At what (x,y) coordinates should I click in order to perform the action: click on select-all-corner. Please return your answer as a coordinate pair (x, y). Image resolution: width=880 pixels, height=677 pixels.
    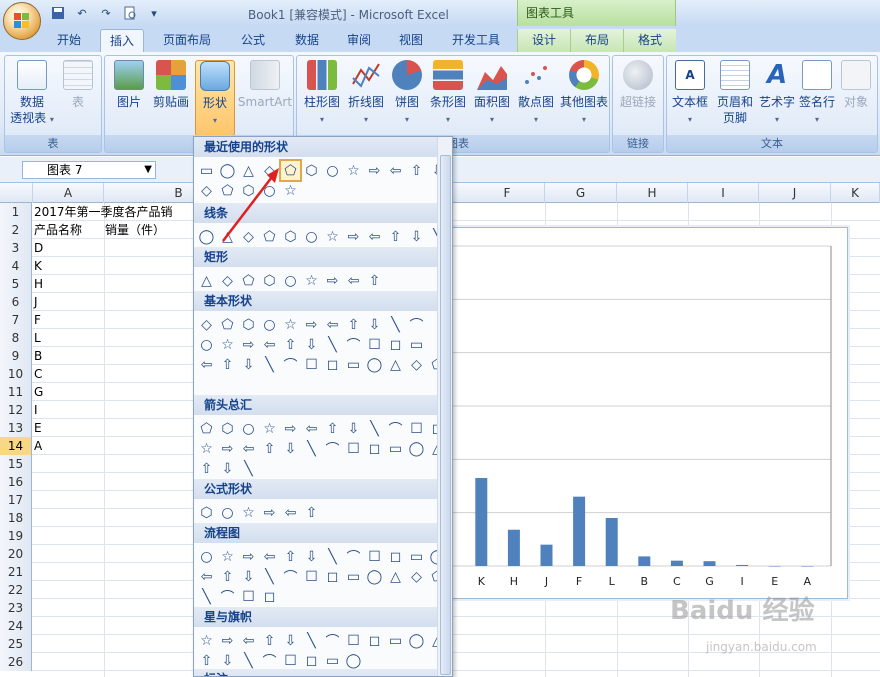
    Looking at the image, I should click on (16, 193).